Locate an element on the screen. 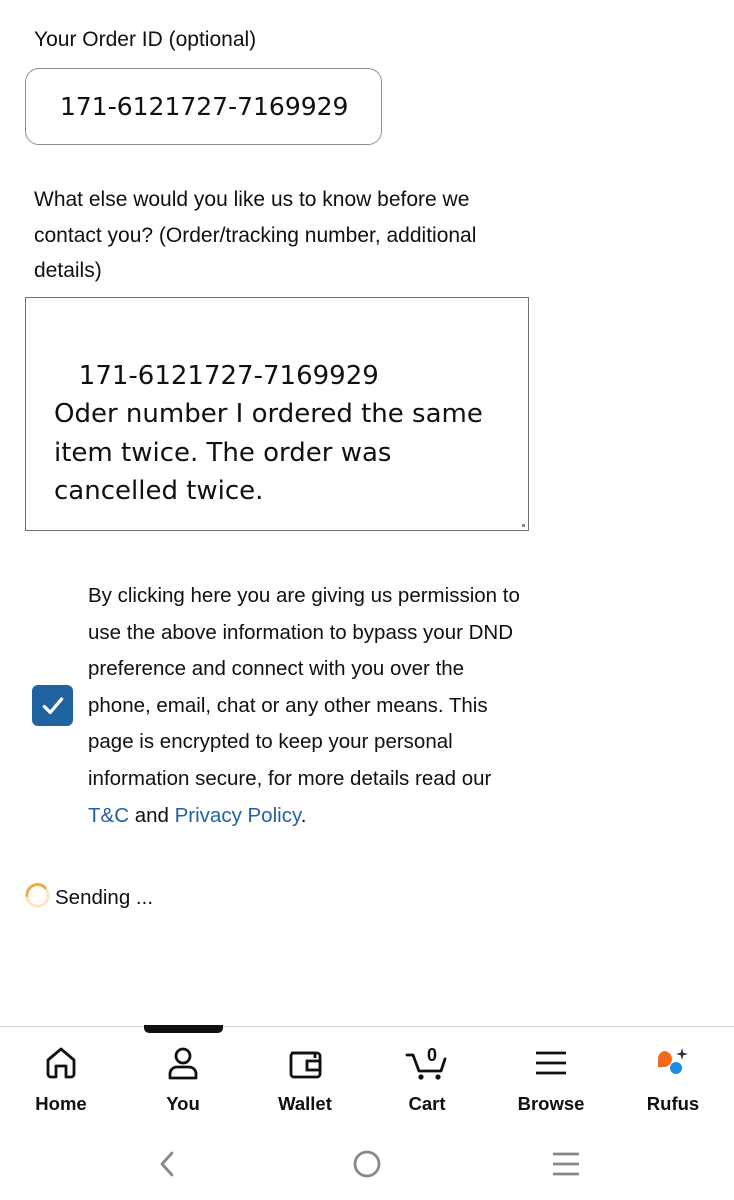  nav-label-rufus: Rufus is located at coordinates (673, 1103).